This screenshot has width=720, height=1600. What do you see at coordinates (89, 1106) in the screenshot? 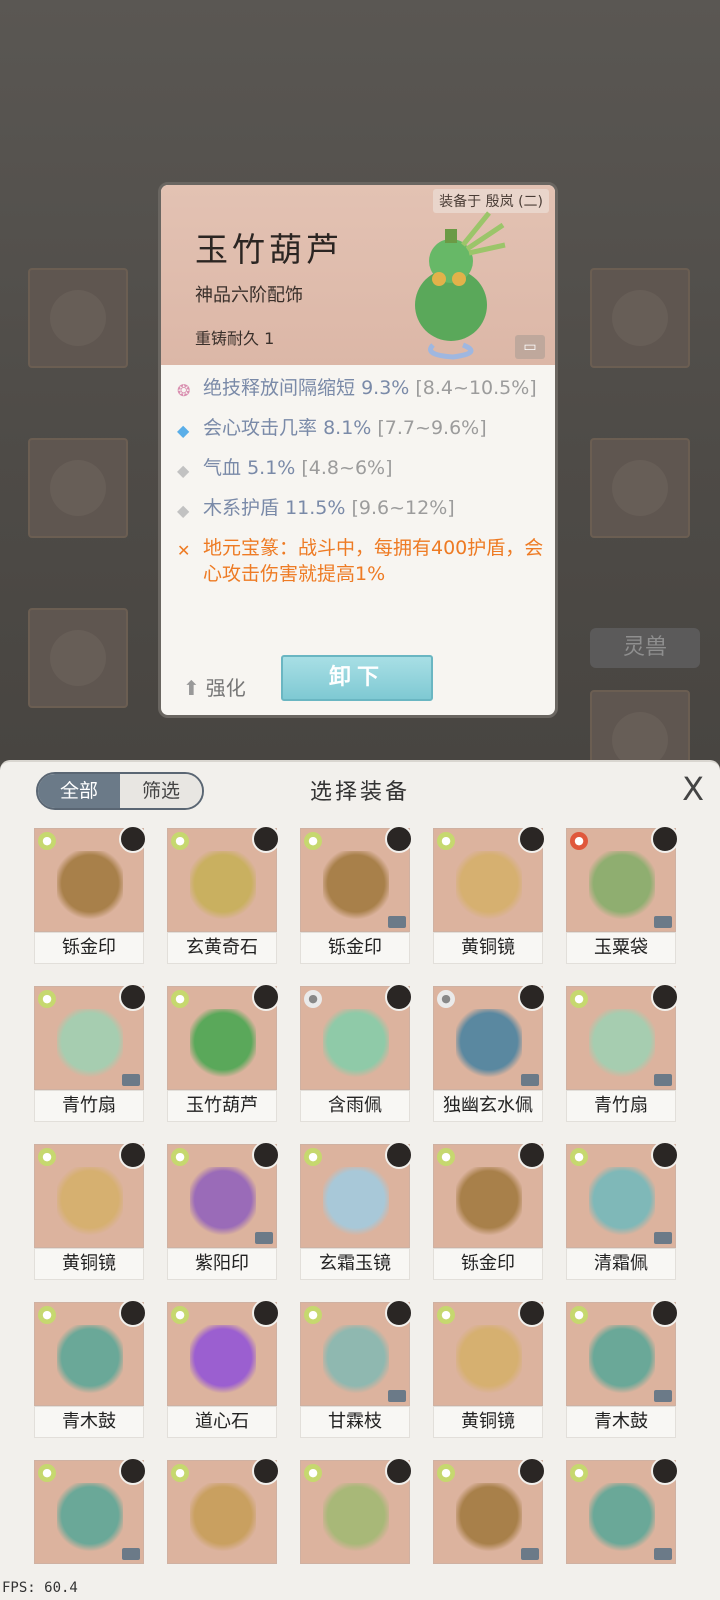
I see `equipment-name: 青竹扇` at bounding box center [89, 1106].